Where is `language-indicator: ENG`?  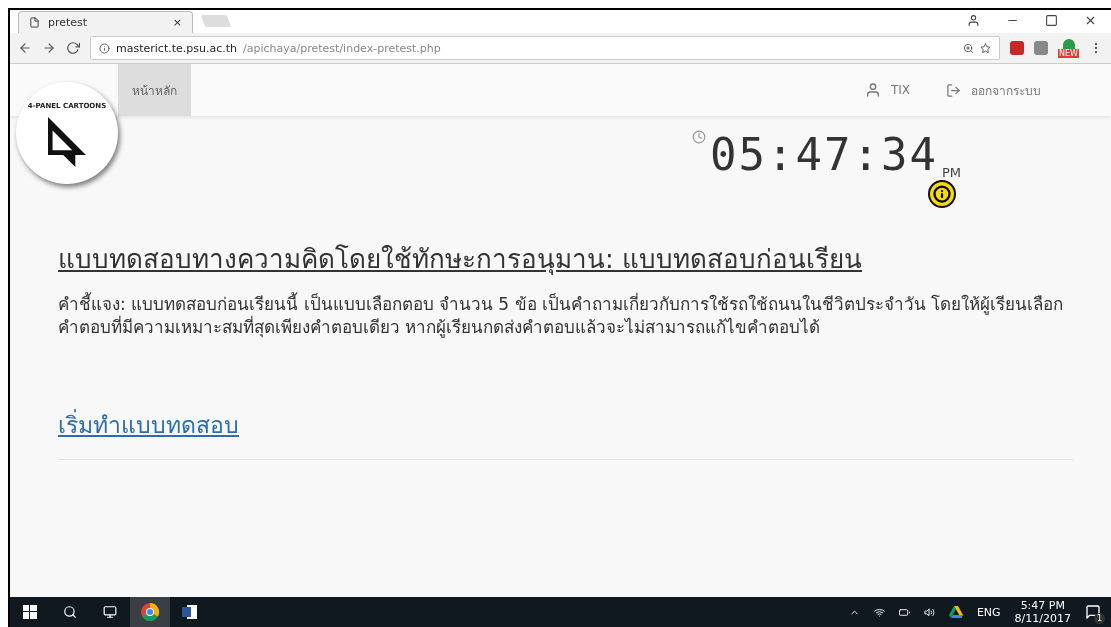 language-indicator: ENG is located at coordinates (988, 612).